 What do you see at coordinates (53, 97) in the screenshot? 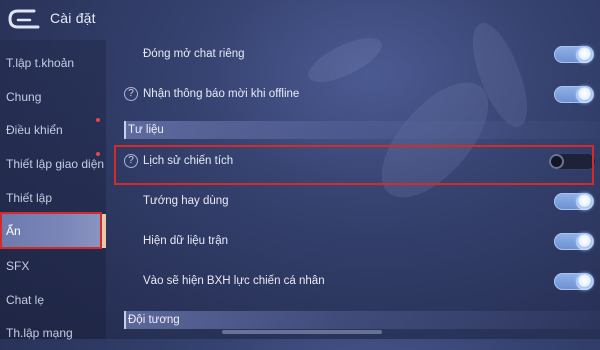
I see `sidebar-item-general: Chung` at bounding box center [53, 97].